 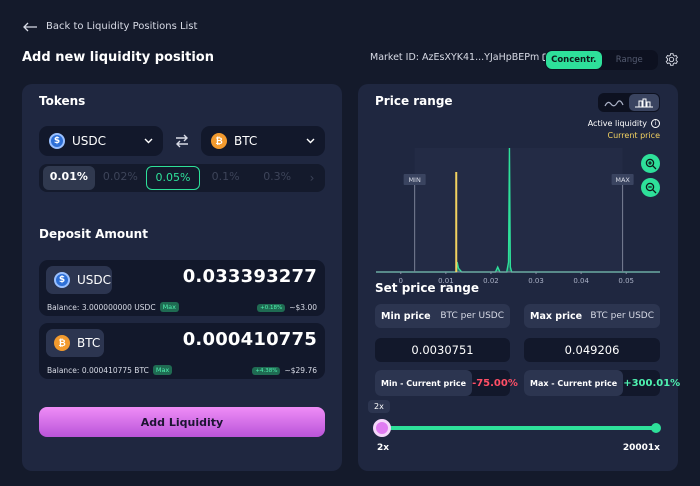 What do you see at coordinates (250, 276) in the screenshot?
I see `deposit-a-amount-input: 0.033393277` at bounding box center [250, 276].